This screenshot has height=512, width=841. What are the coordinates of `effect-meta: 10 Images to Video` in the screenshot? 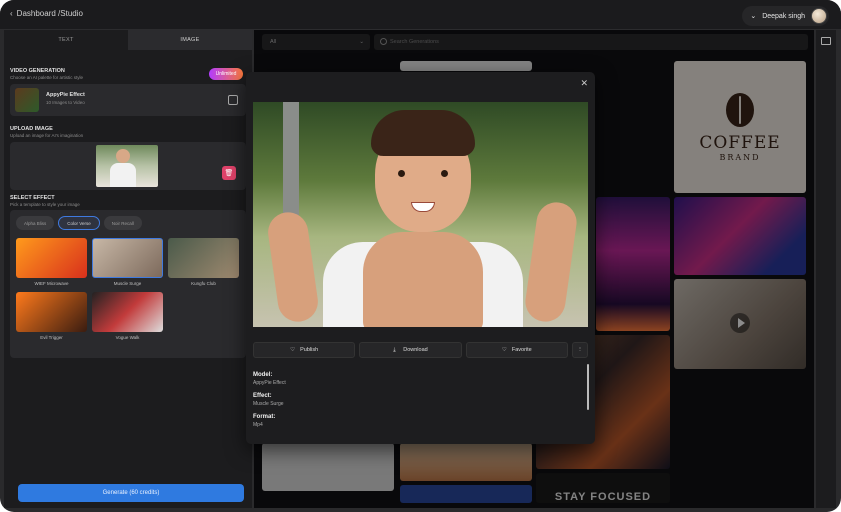 It's located at (65, 102).